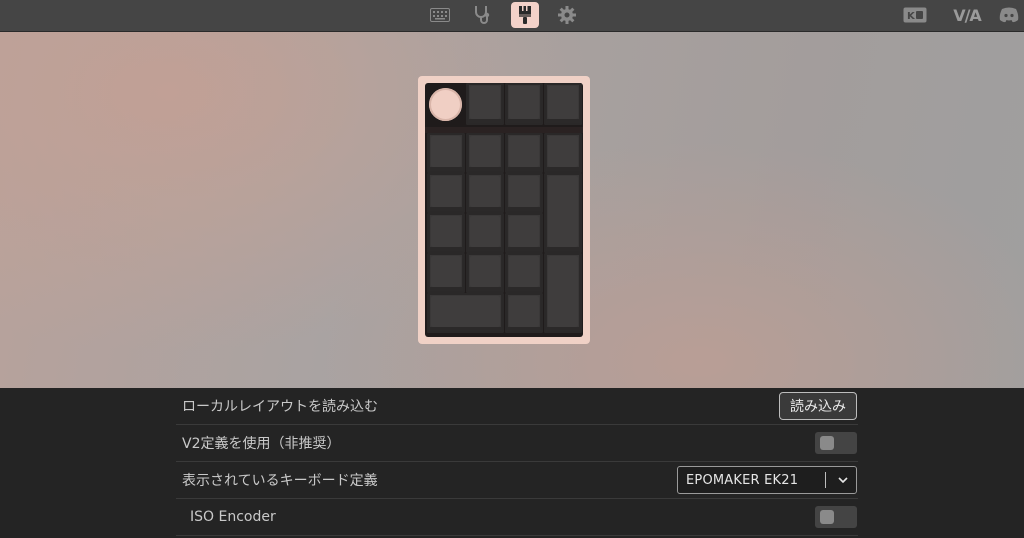 This screenshot has height=538, width=1024. What do you see at coordinates (482, 15) in the screenshot?
I see `stethoscope-icon` at bounding box center [482, 15].